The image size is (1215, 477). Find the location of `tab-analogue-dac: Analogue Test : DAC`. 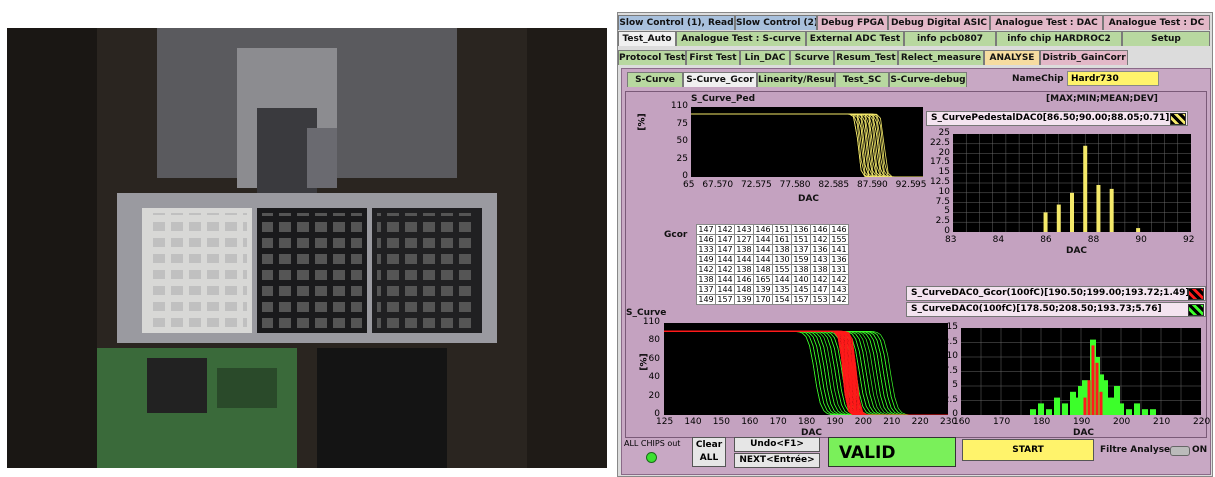

tab-analogue-dac: Analogue Test : DAC is located at coordinates (1046, 22).